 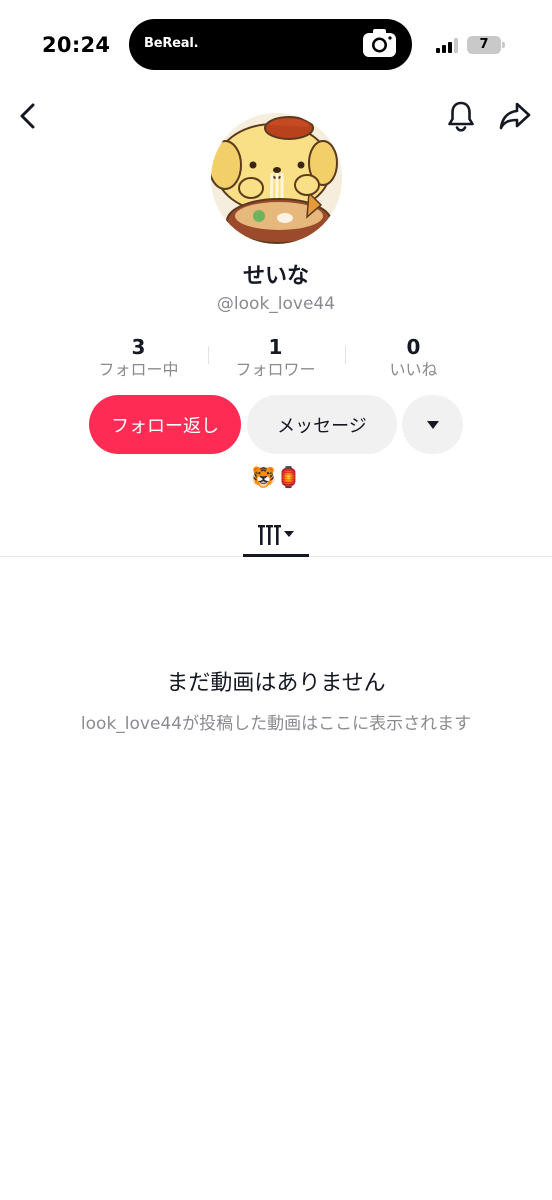 I want to click on more-options-button, so click(x=432, y=424).